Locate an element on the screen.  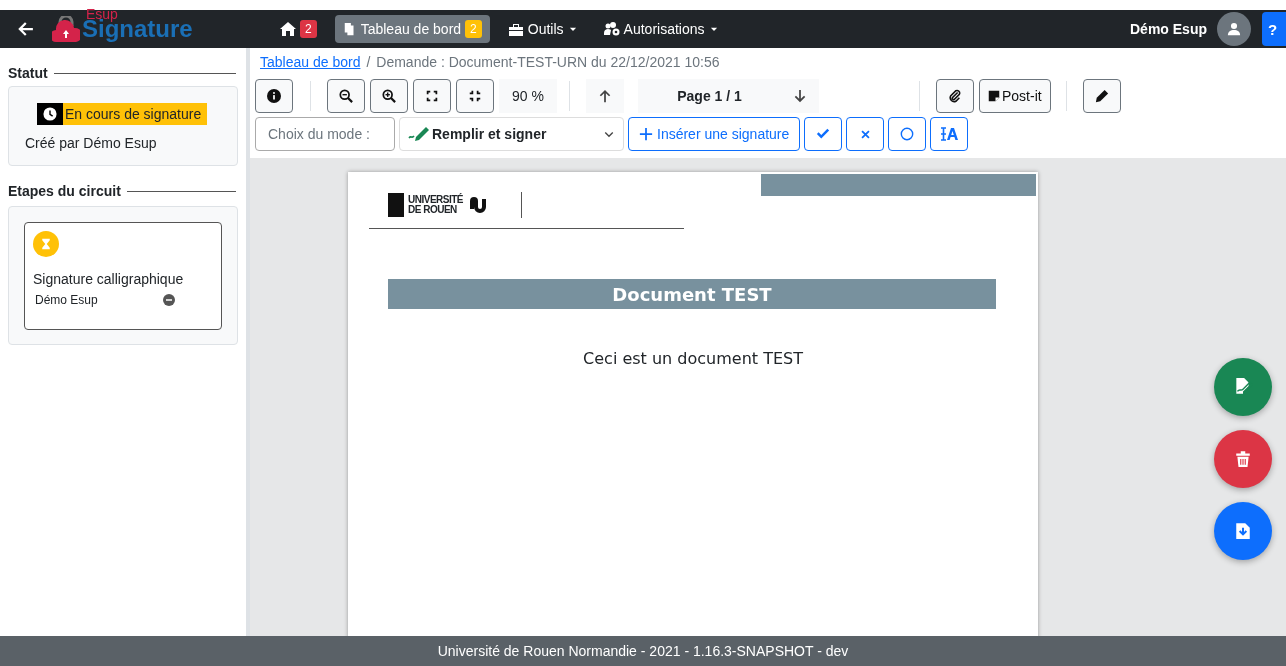
file-download-icon is located at coordinates (1243, 531).